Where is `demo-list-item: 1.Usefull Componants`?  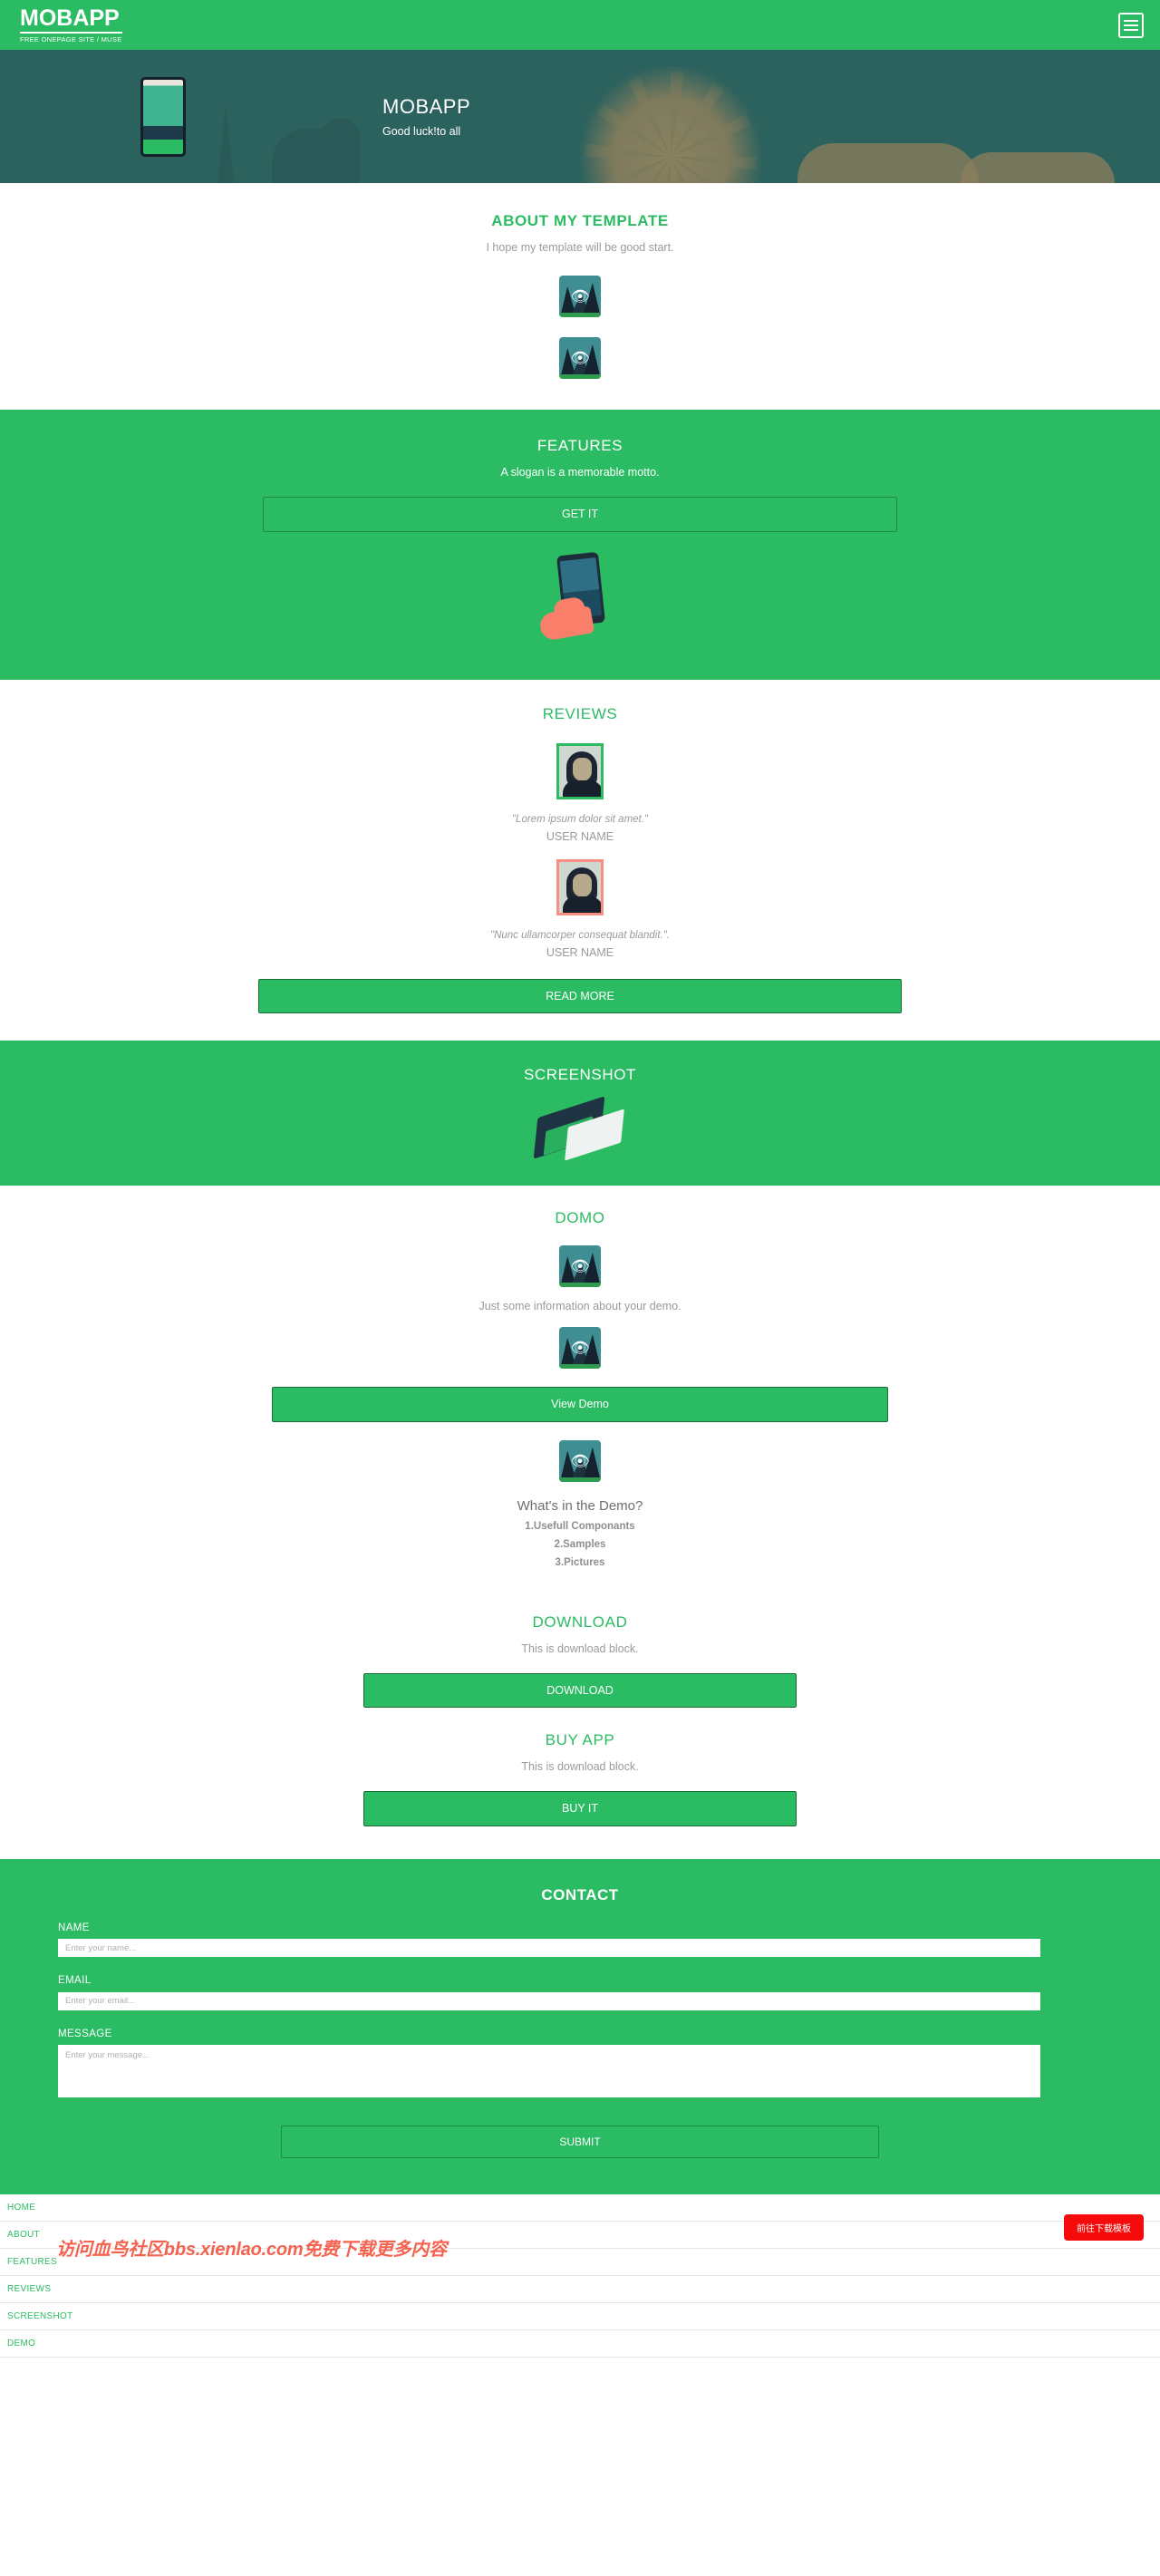
demo-list-item: 1.Usefull Componants is located at coordinates (580, 1526).